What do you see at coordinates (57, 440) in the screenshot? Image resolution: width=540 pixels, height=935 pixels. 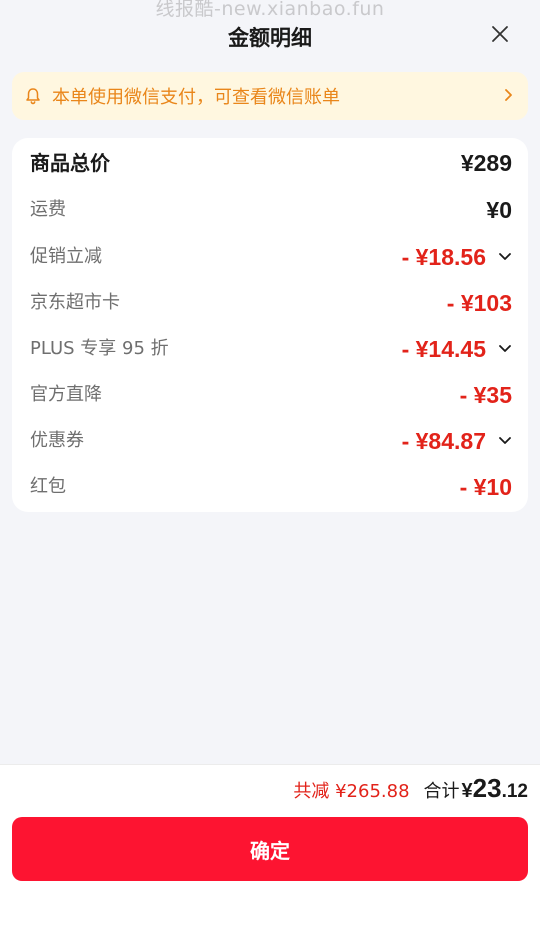 I see `detail-label: 优惠券` at bounding box center [57, 440].